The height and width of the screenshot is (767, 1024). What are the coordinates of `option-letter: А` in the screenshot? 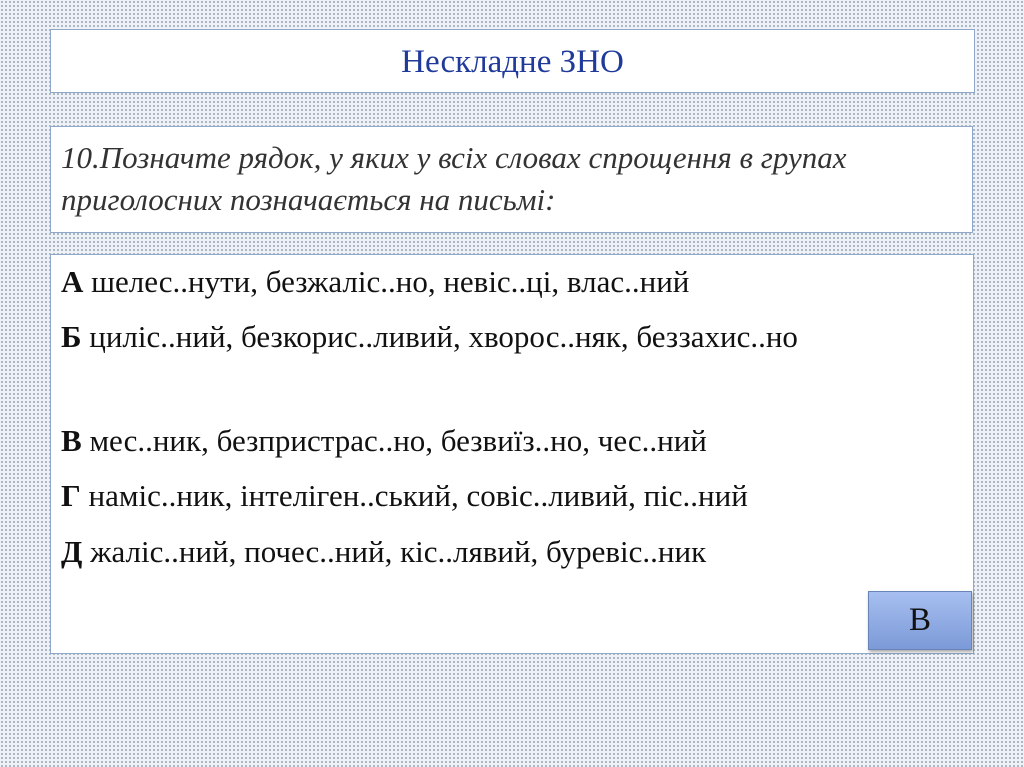 It's located at (72, 281).